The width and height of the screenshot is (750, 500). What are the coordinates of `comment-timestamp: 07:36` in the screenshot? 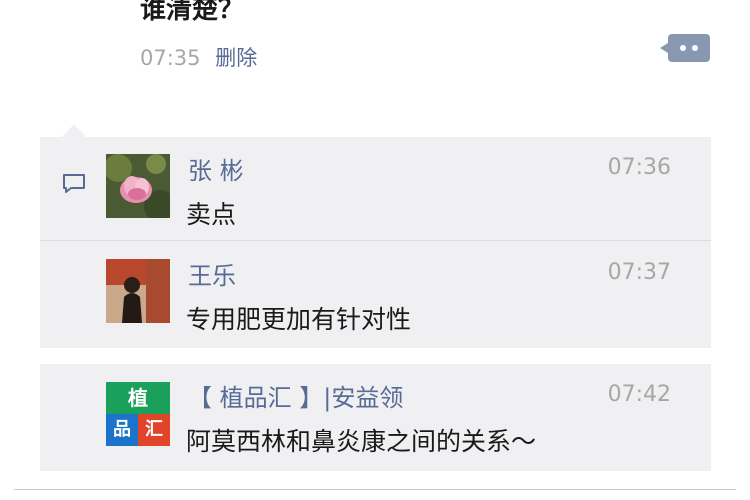 It's located at (639, 167).